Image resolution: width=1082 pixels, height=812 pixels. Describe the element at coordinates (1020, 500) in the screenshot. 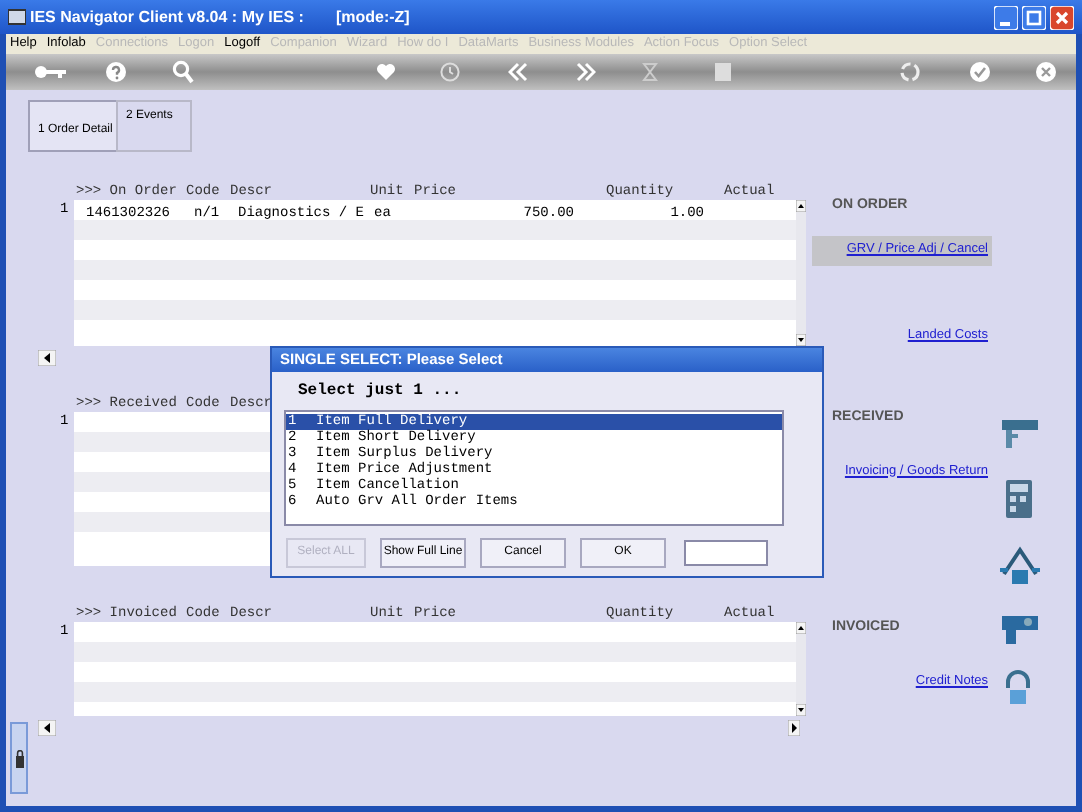

I see `calculator-icon` at that location.